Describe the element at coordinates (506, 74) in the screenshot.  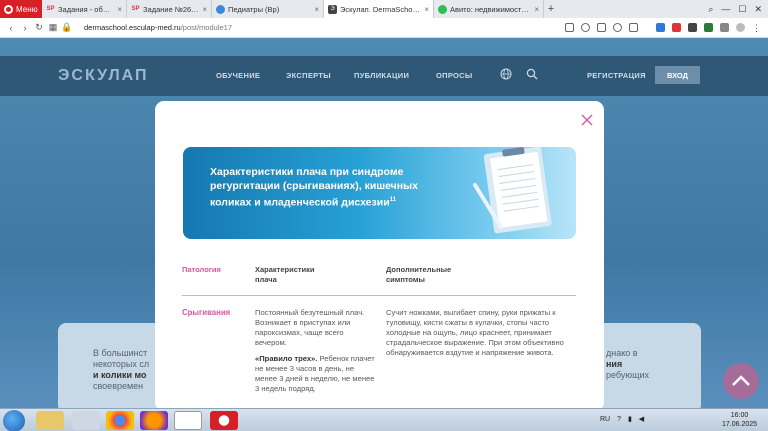
I see `globe-icon` at that location.